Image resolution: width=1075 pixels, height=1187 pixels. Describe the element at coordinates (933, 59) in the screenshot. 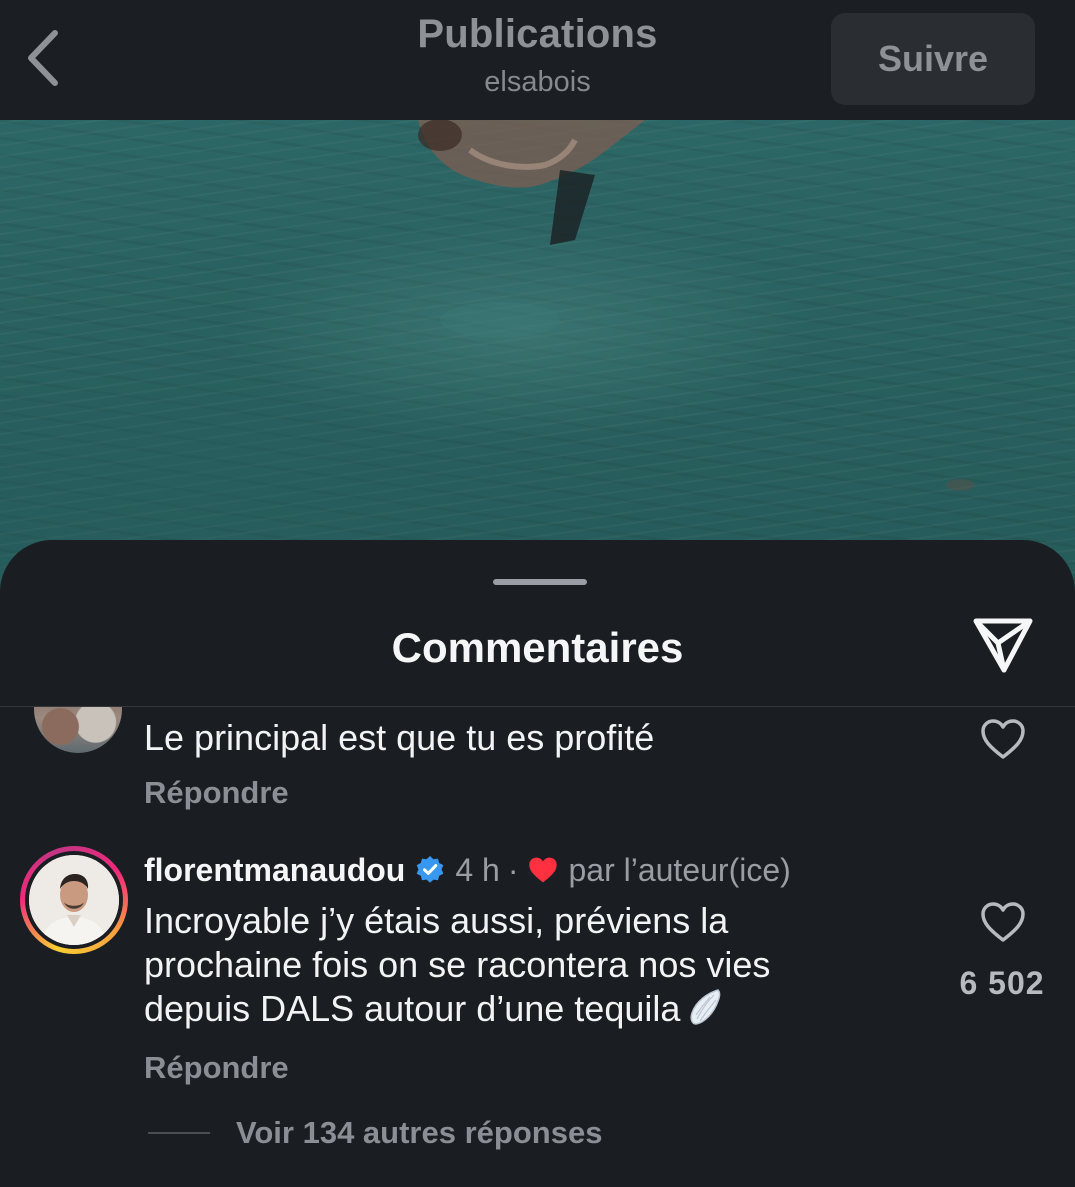

I see `follow-button: Suivre` at that location.